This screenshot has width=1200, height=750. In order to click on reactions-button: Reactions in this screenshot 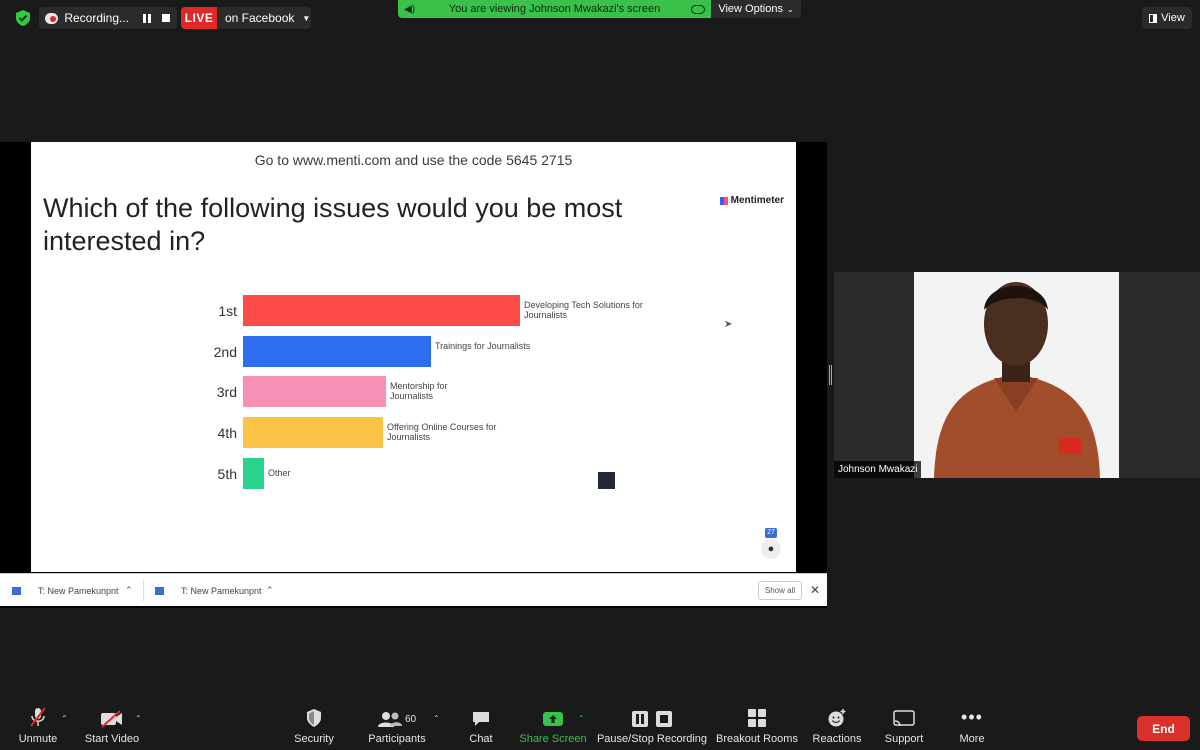, I will do `click(837, 727)`.